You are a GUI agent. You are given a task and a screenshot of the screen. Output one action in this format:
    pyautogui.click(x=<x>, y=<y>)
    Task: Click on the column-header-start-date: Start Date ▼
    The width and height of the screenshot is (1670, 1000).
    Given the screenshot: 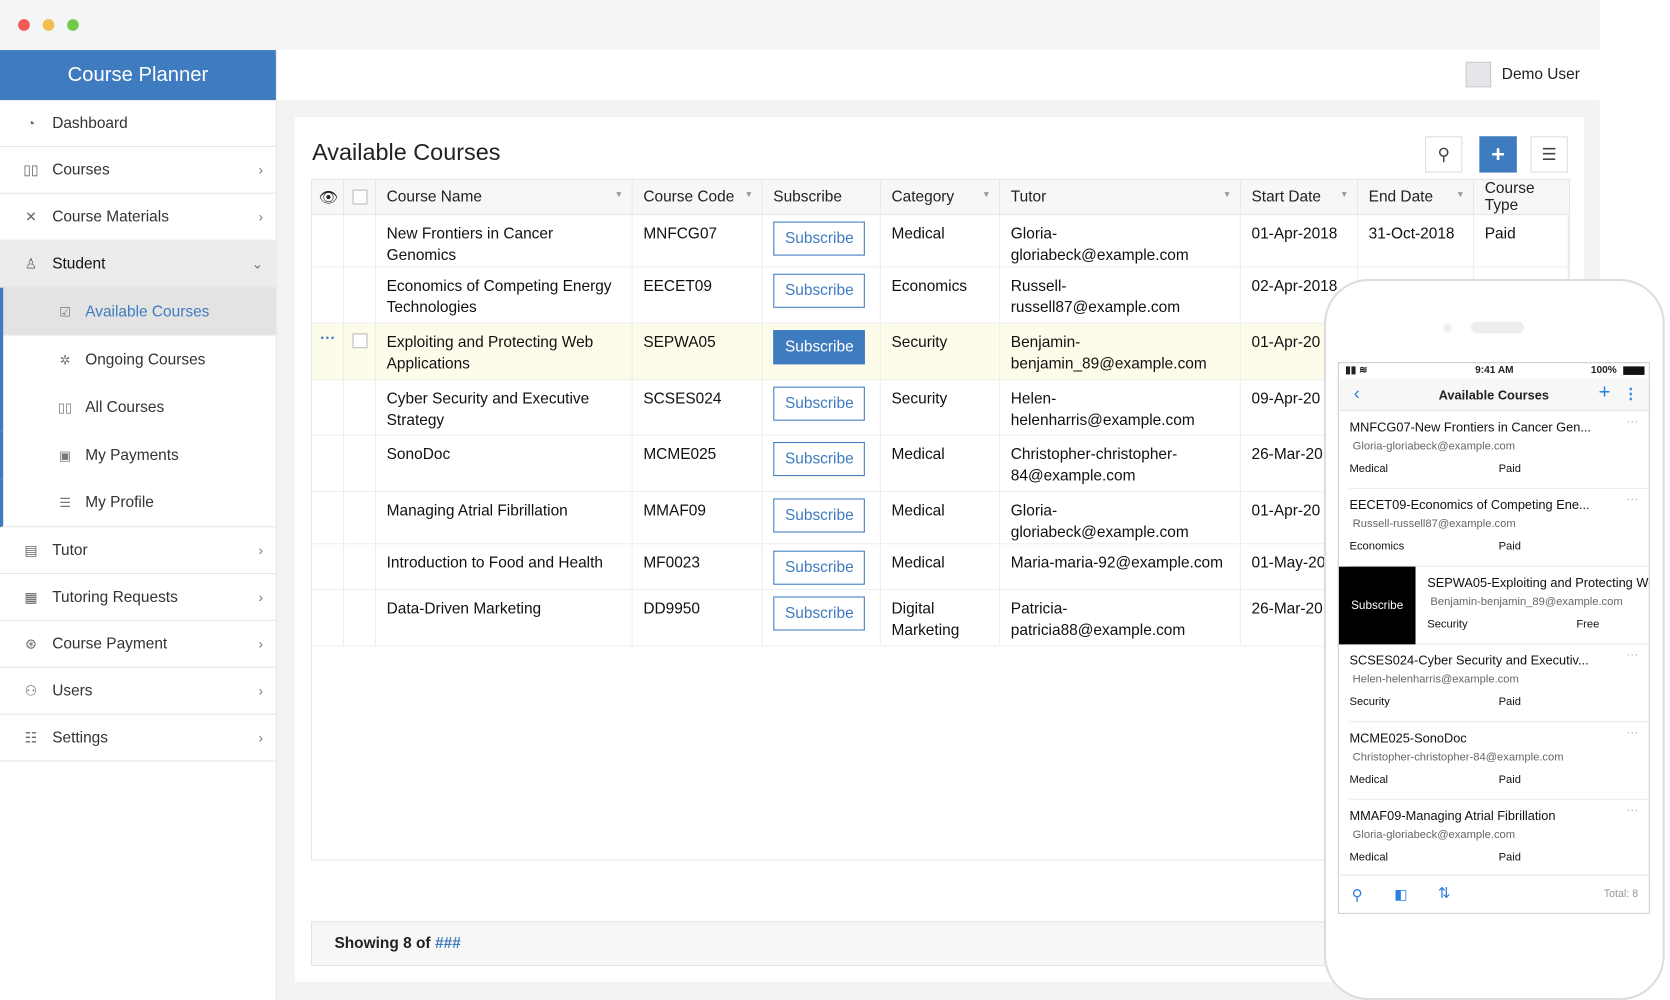 What is the action you would take?
    pyautogui.click(x=1299, y=197)
    